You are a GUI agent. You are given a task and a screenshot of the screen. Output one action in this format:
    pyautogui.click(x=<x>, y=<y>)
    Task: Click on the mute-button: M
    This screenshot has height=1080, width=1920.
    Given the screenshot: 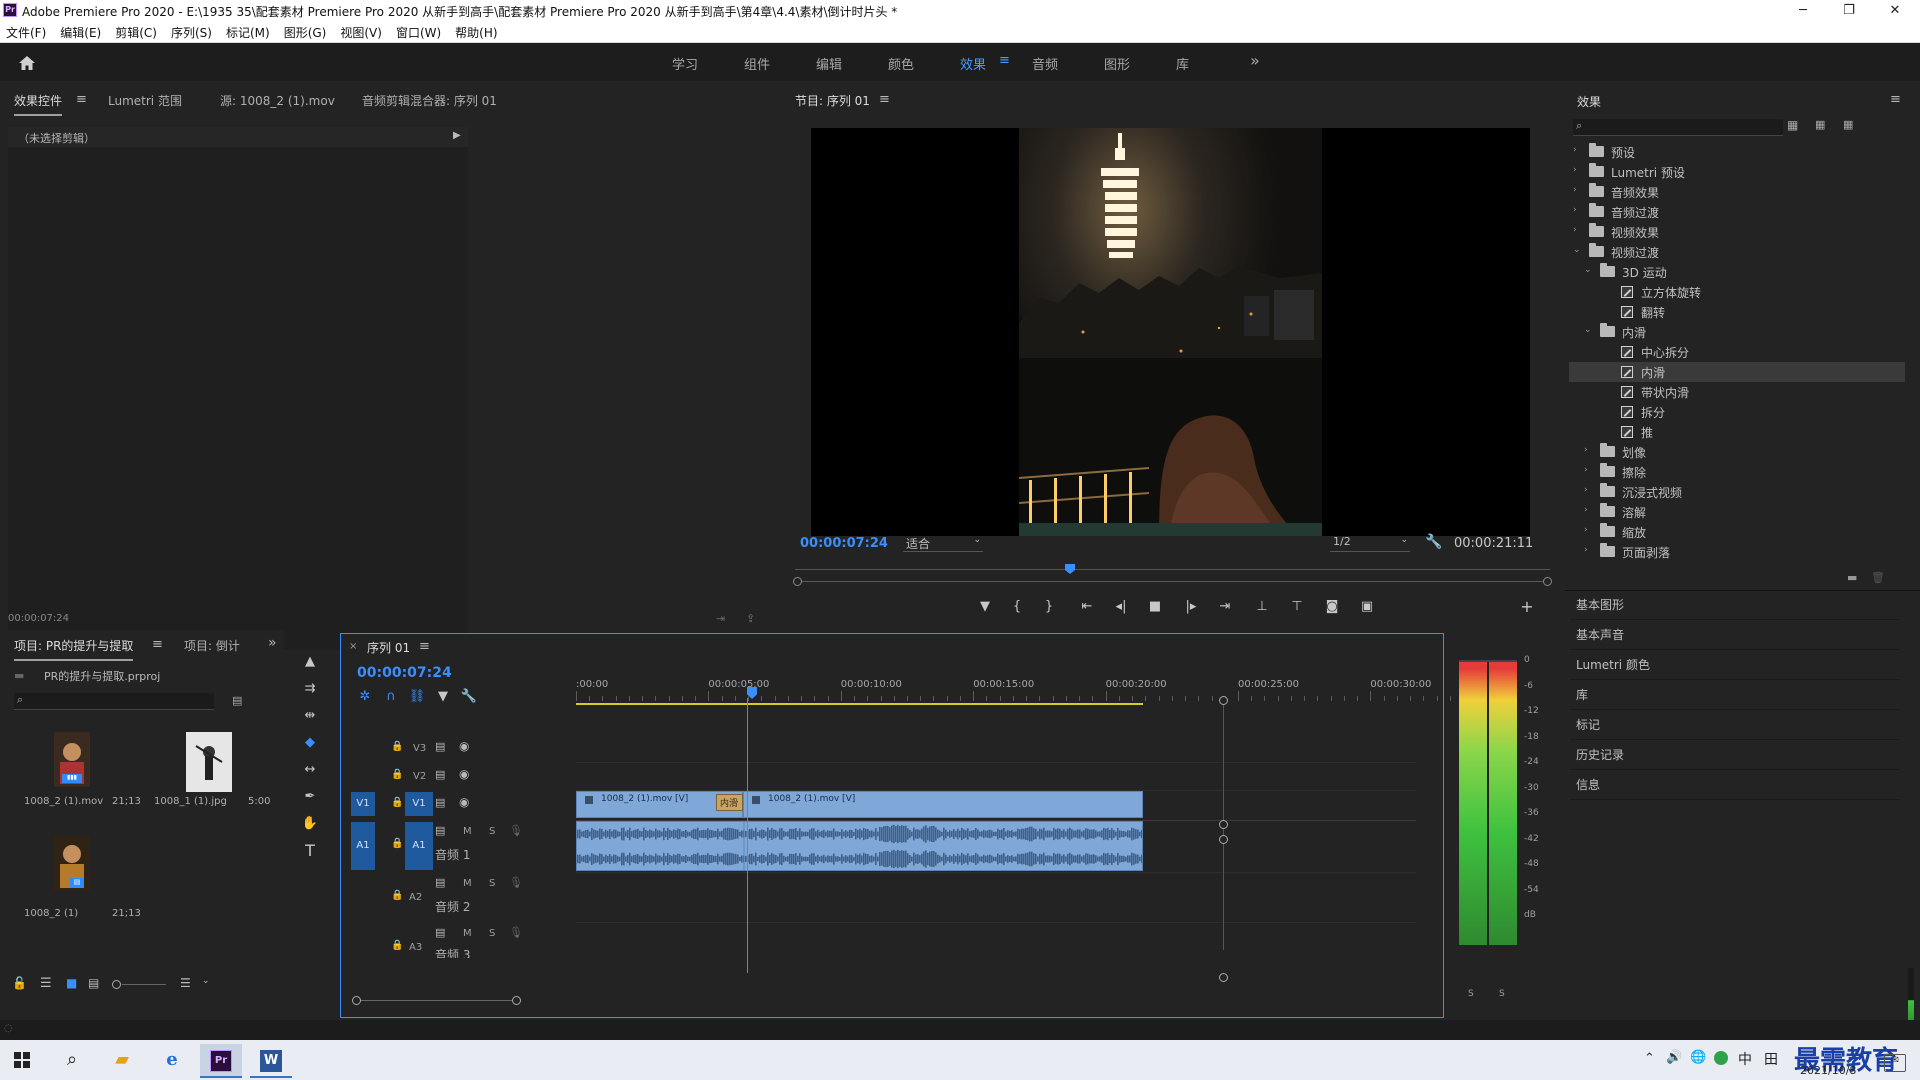 What is the action you would take?
    pyautogui.click(x=467, y=933)
    